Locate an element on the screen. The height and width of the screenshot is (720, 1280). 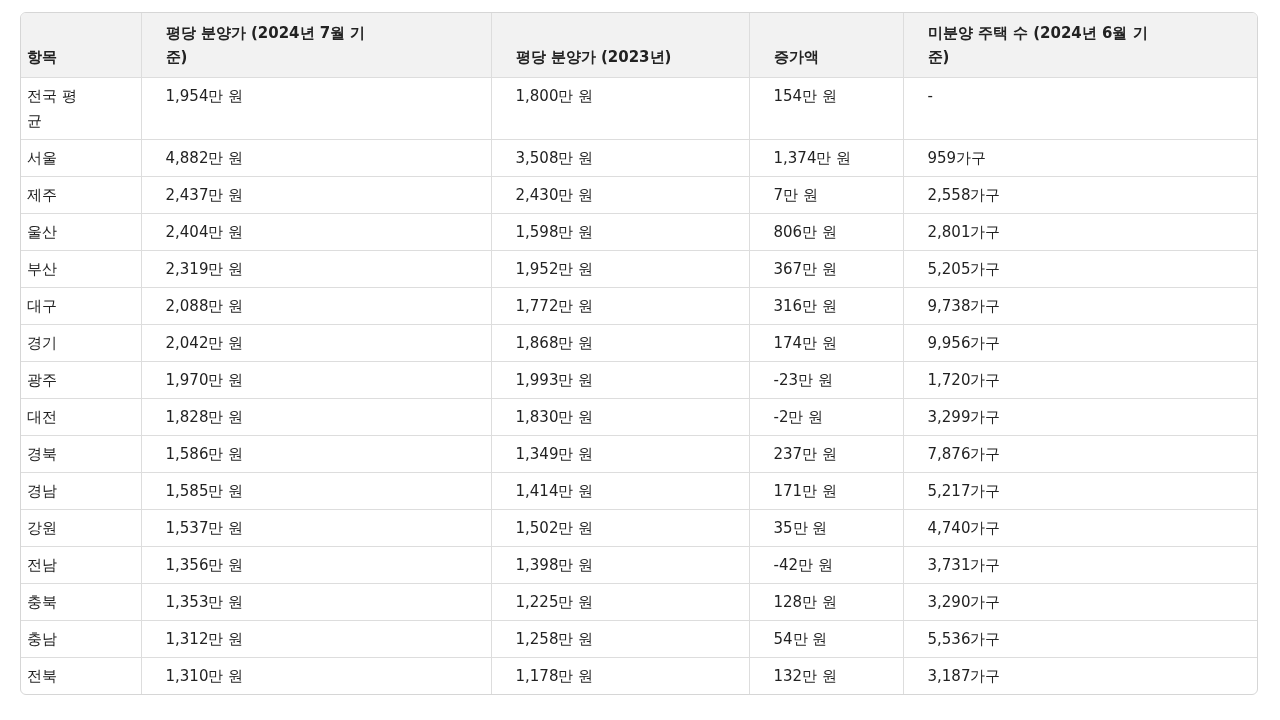
table-cell: 1,828만 원 is located at coordinates (316, 417).